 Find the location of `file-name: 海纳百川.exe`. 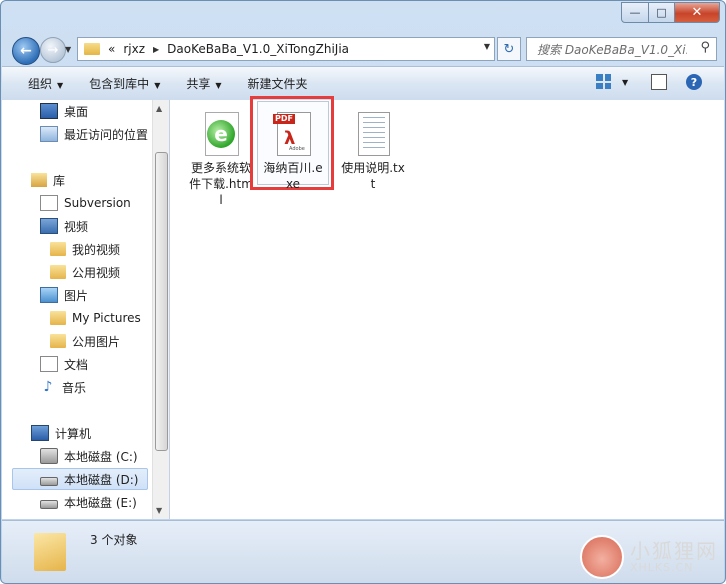

file-name: 海纳百川.exe is located at coordinates (293, 176).